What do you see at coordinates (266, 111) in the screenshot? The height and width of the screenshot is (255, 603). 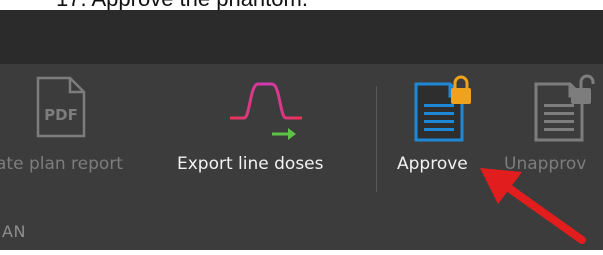 I see `export-line-dose-icon` at bounding box center [266, 111].